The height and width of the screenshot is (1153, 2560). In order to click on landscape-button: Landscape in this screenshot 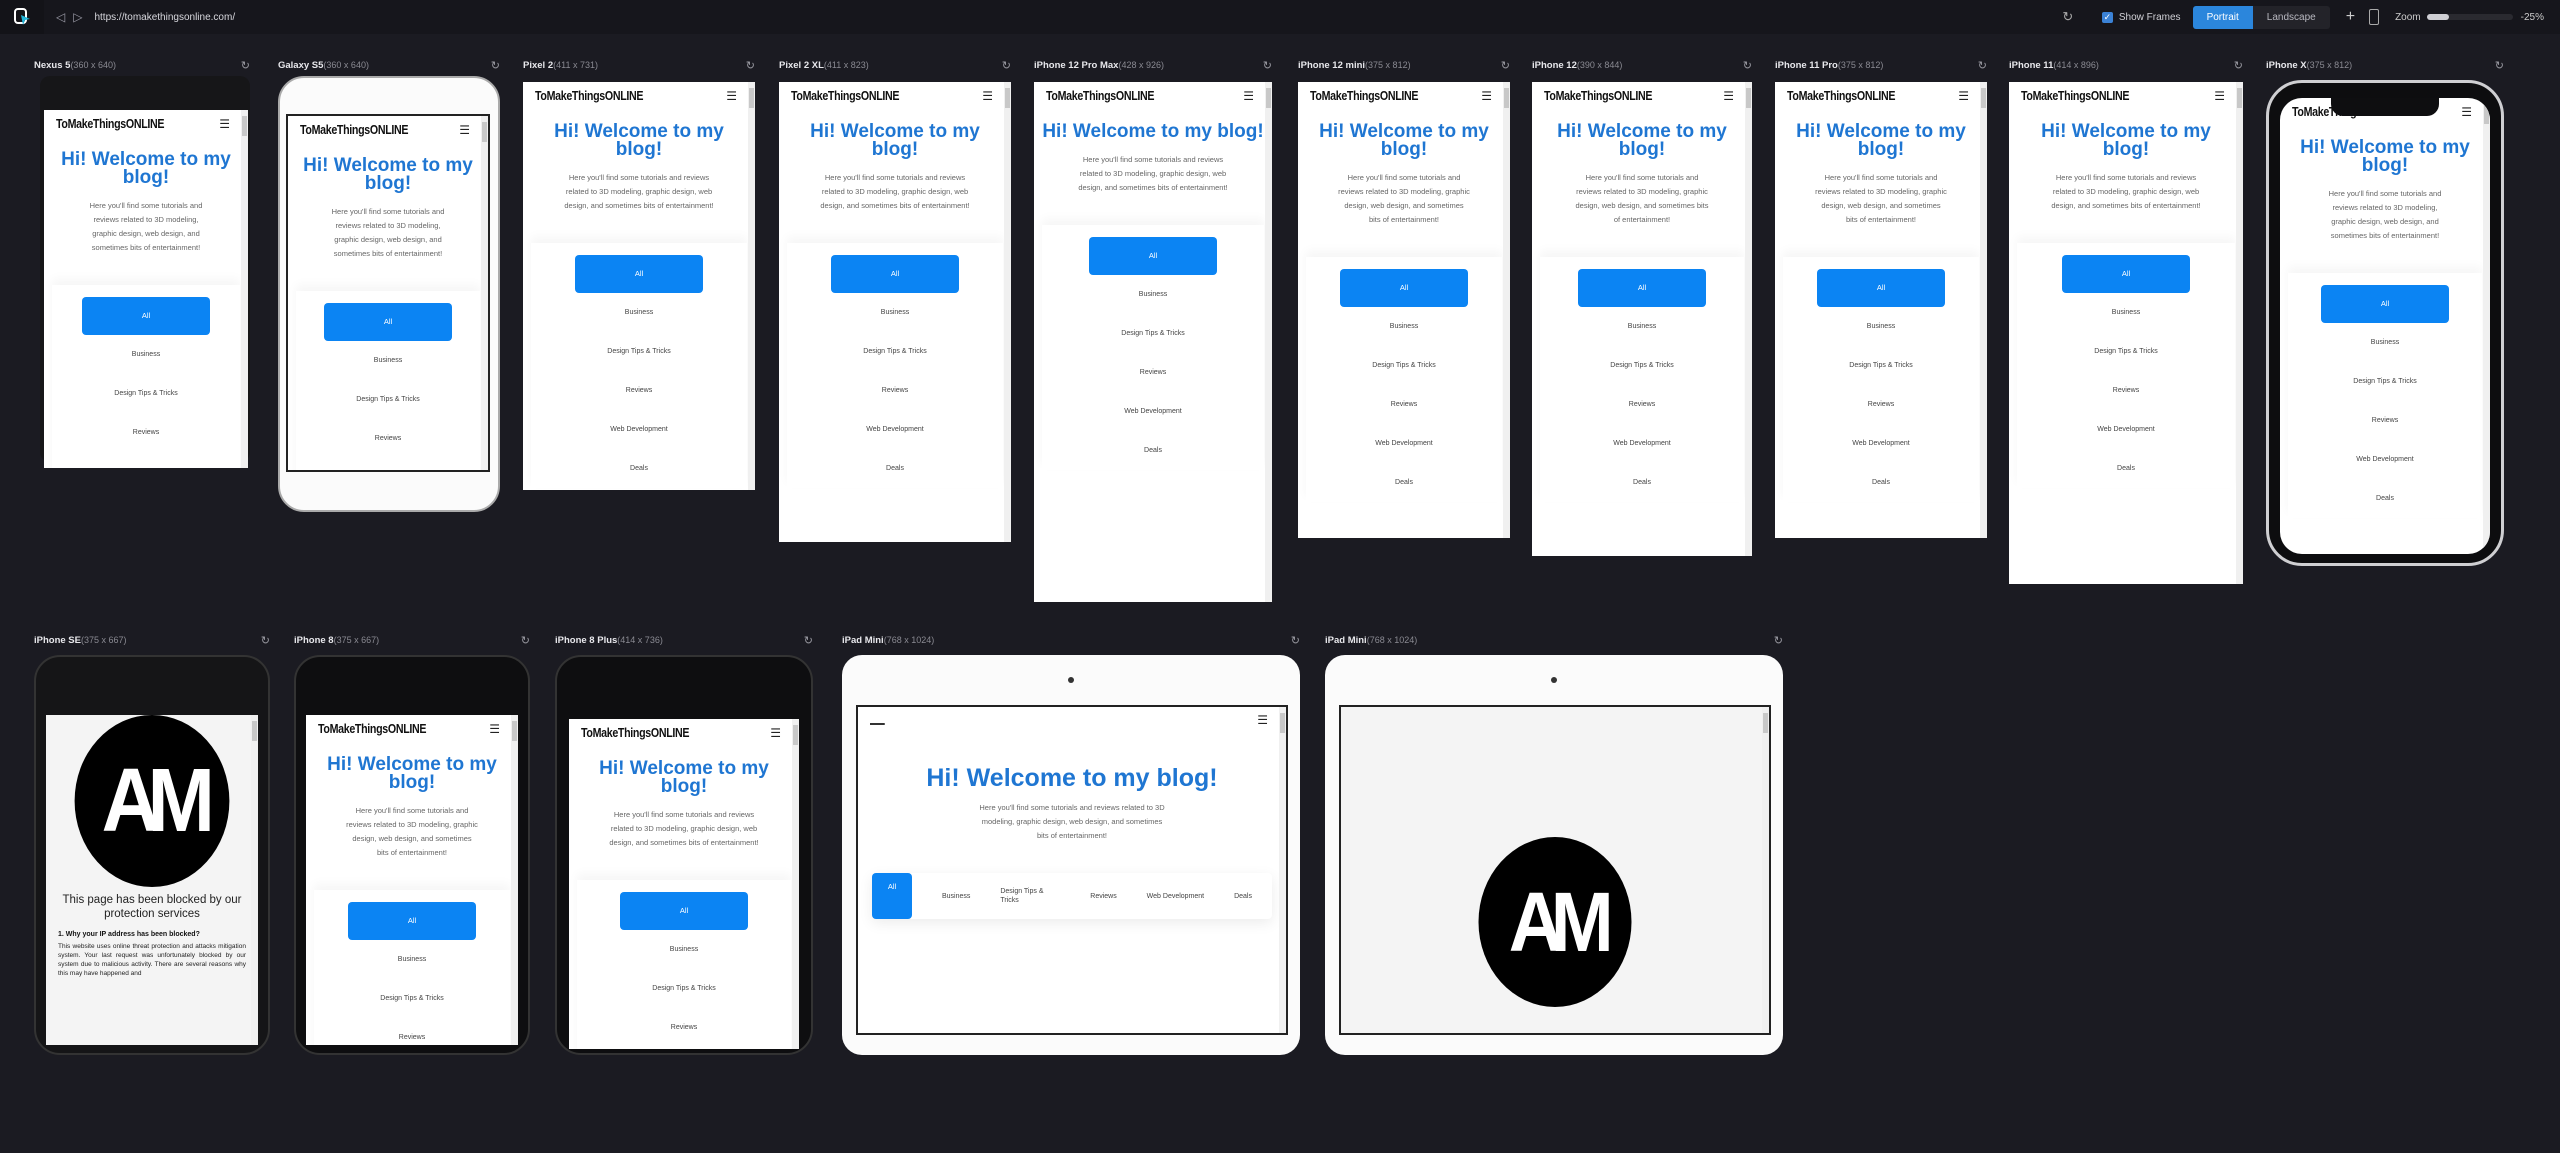, I will do `click(2291, 17)`.